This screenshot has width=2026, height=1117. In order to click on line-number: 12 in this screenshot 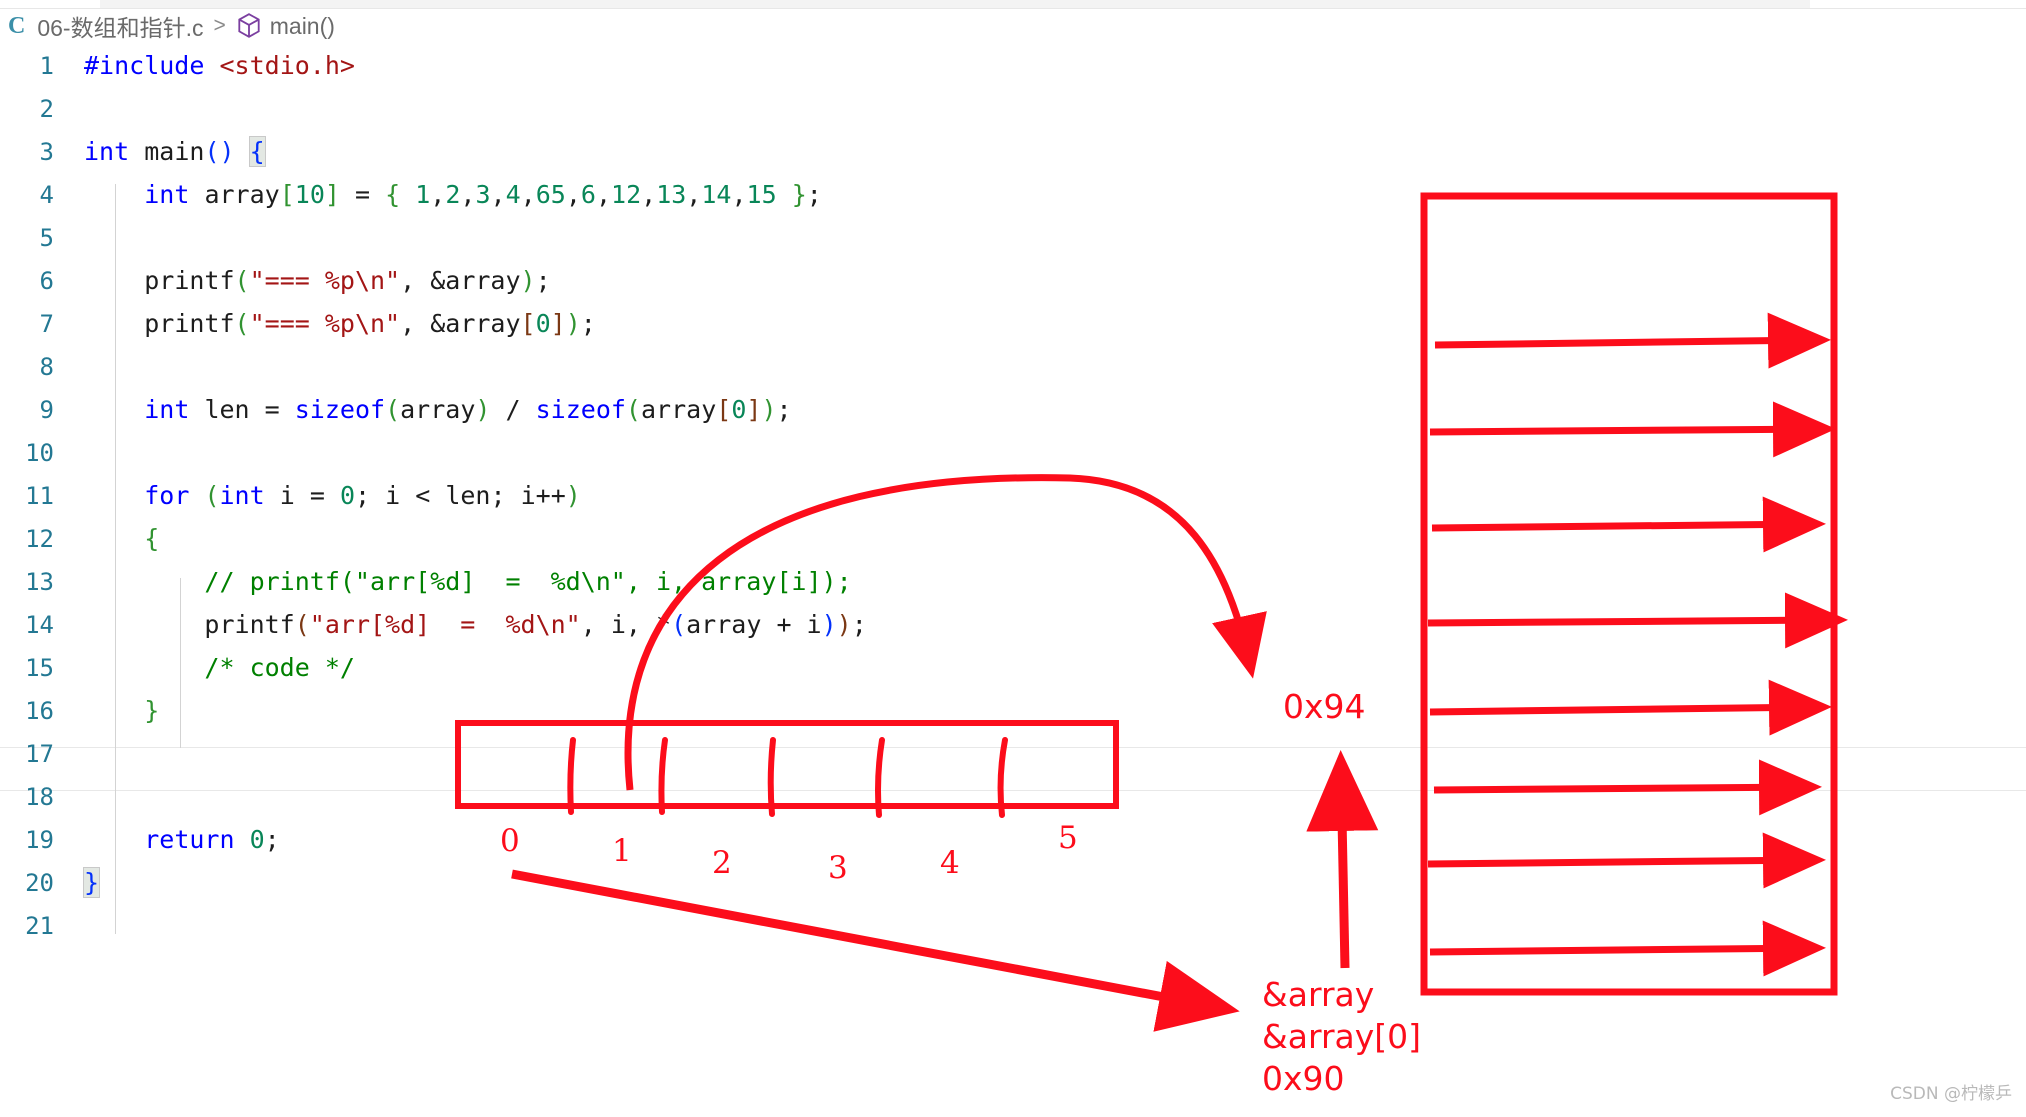, I will do `click(39, 538)`.